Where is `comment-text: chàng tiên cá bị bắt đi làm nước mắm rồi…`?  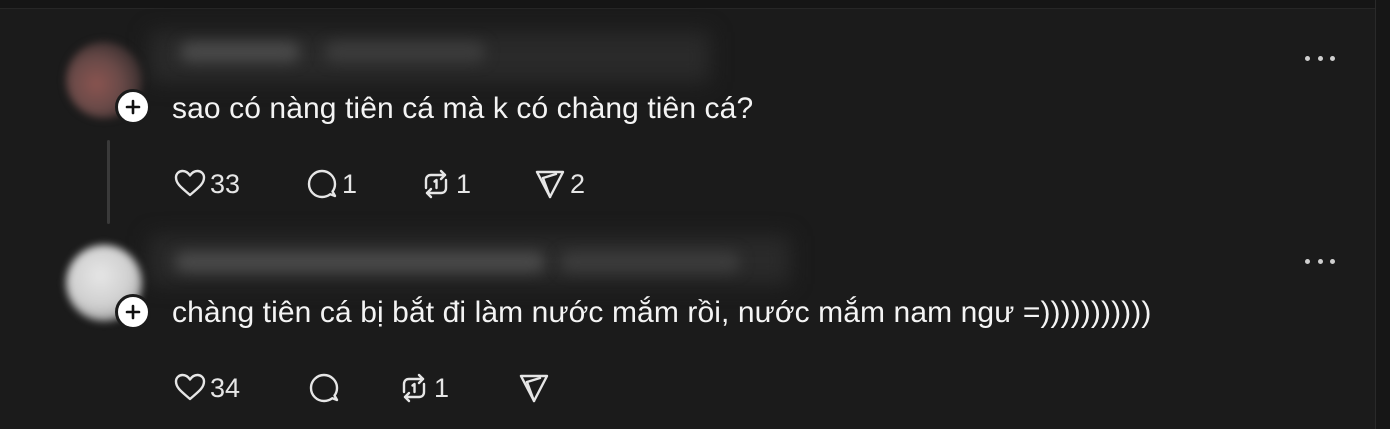
comment-text: chàng tiên cá bị bắt đi làm nước mắm rồi… is located at coordinates (662, 312).